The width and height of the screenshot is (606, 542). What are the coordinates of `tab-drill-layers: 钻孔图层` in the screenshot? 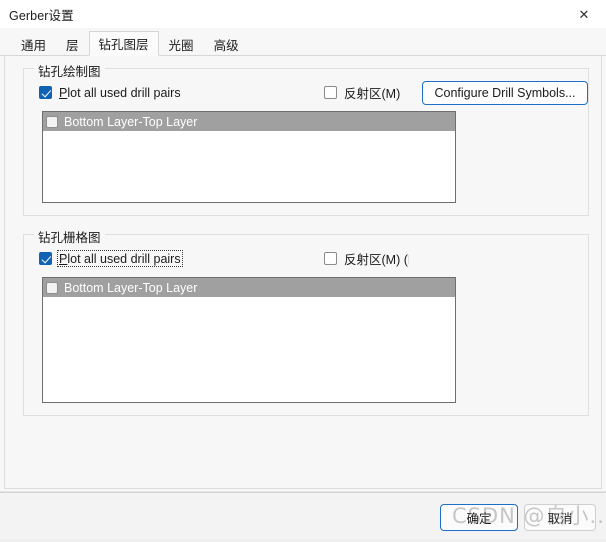 It's located at (123, 43).